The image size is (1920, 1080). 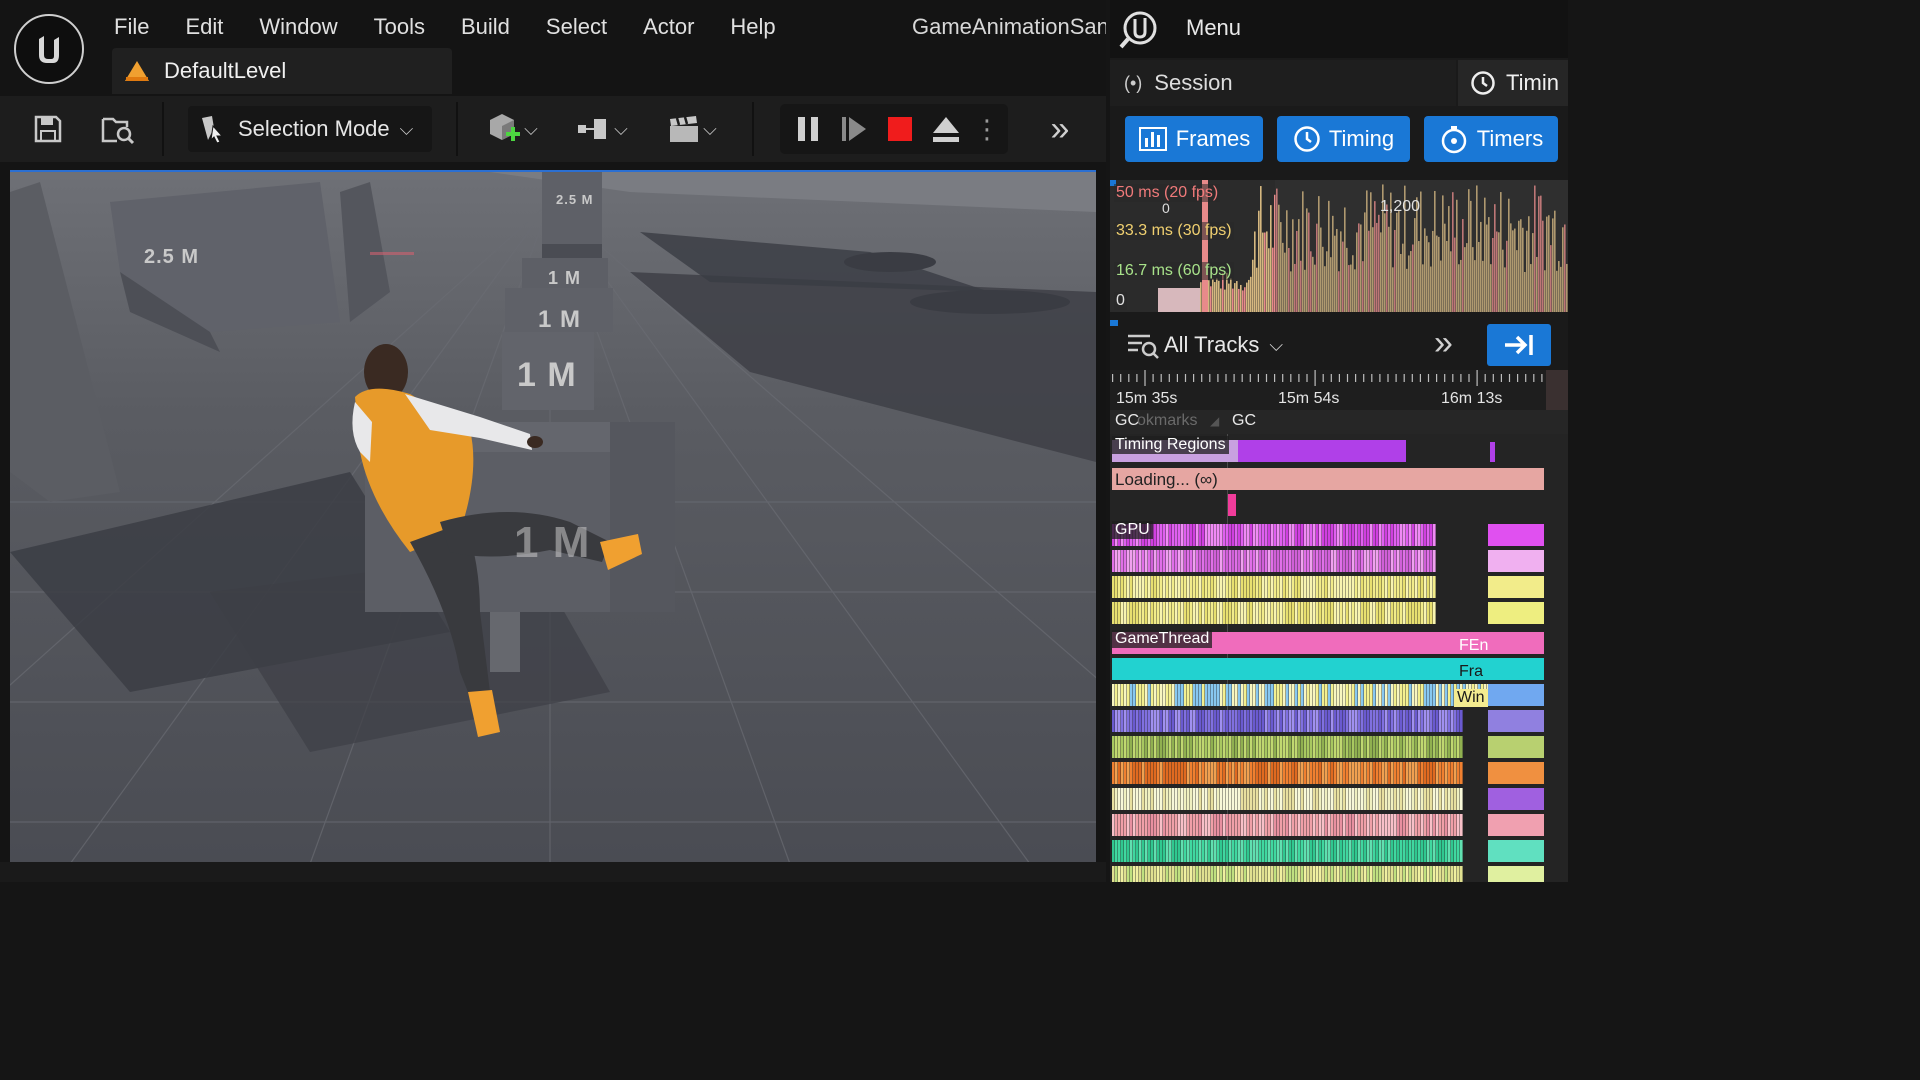 What do you see at coordinates (298, 25) in the screenshot?
I see `menu-window: Window` at bounding box center [298, 25].